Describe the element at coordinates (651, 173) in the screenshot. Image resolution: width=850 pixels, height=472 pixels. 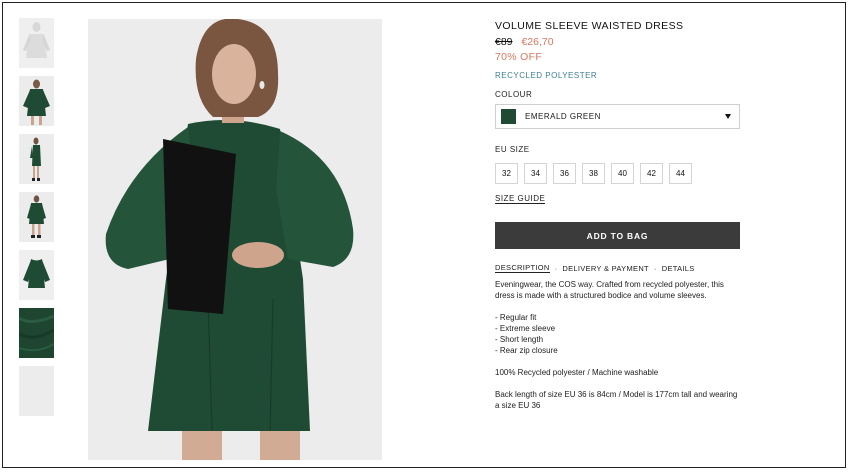
I see `size-option-42: 42` at that location.